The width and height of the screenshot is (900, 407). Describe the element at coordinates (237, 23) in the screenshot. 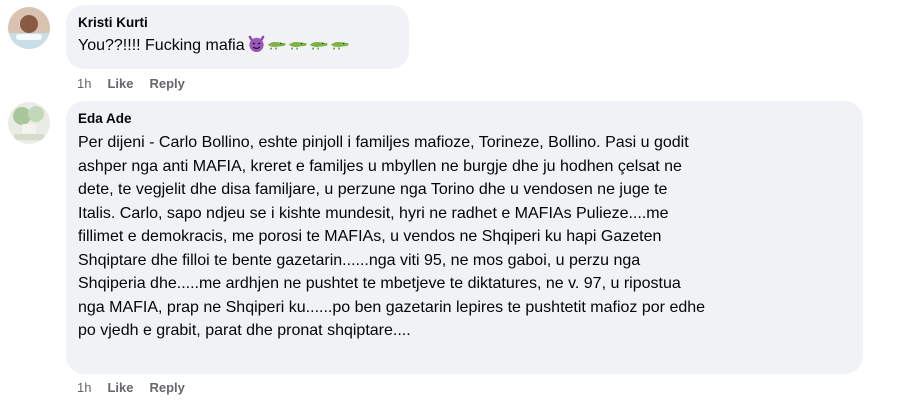

I see `comment-author: Kristi Kurti` at that location.